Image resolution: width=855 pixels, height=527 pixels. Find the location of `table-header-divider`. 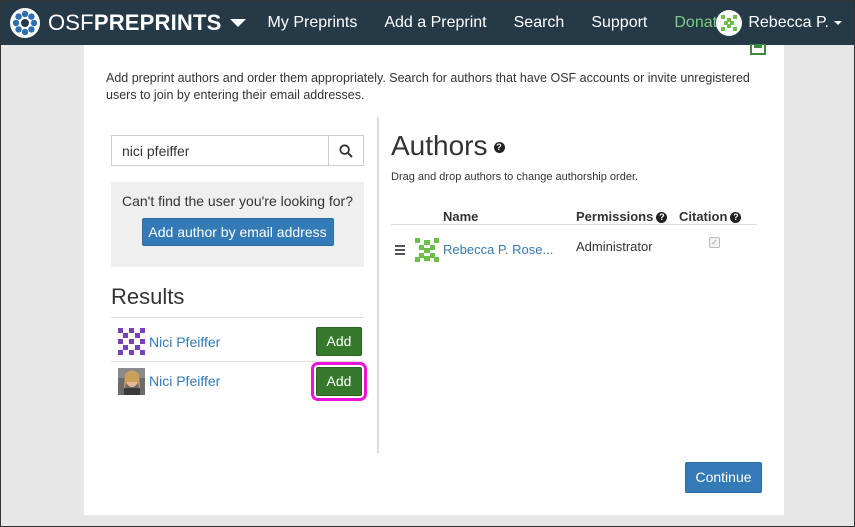

table-header-divider is located at coordinates (574, 224).